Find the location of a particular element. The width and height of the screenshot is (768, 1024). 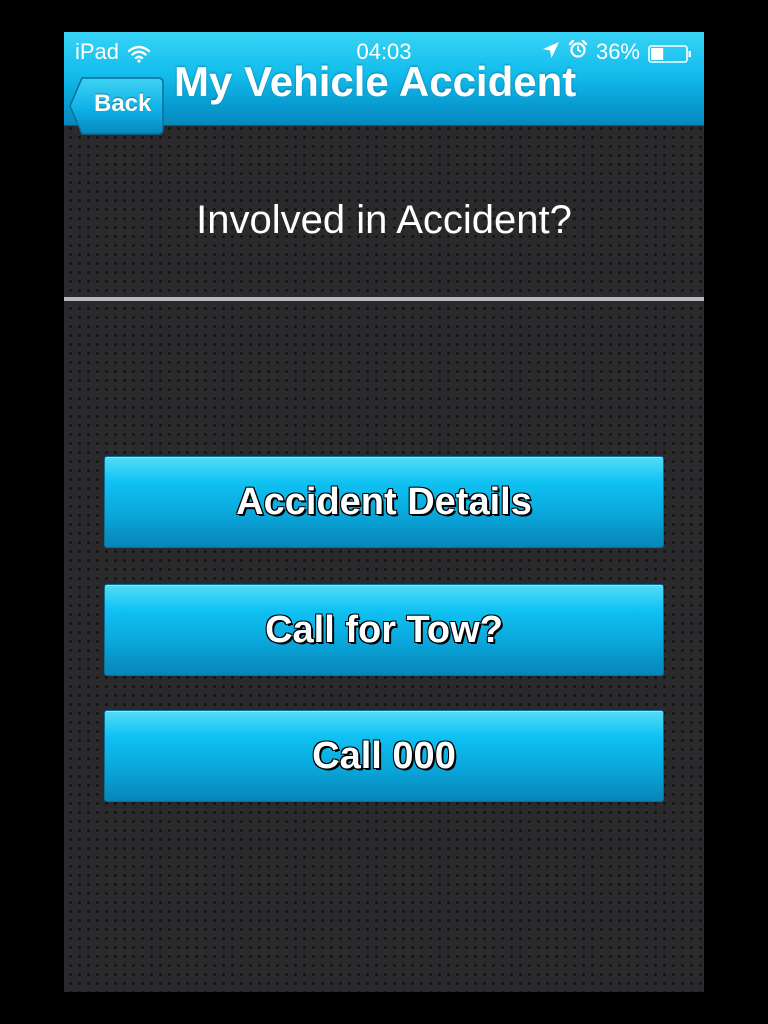

question-heading: Involved in Accident? is located at coordinates (384, 220).